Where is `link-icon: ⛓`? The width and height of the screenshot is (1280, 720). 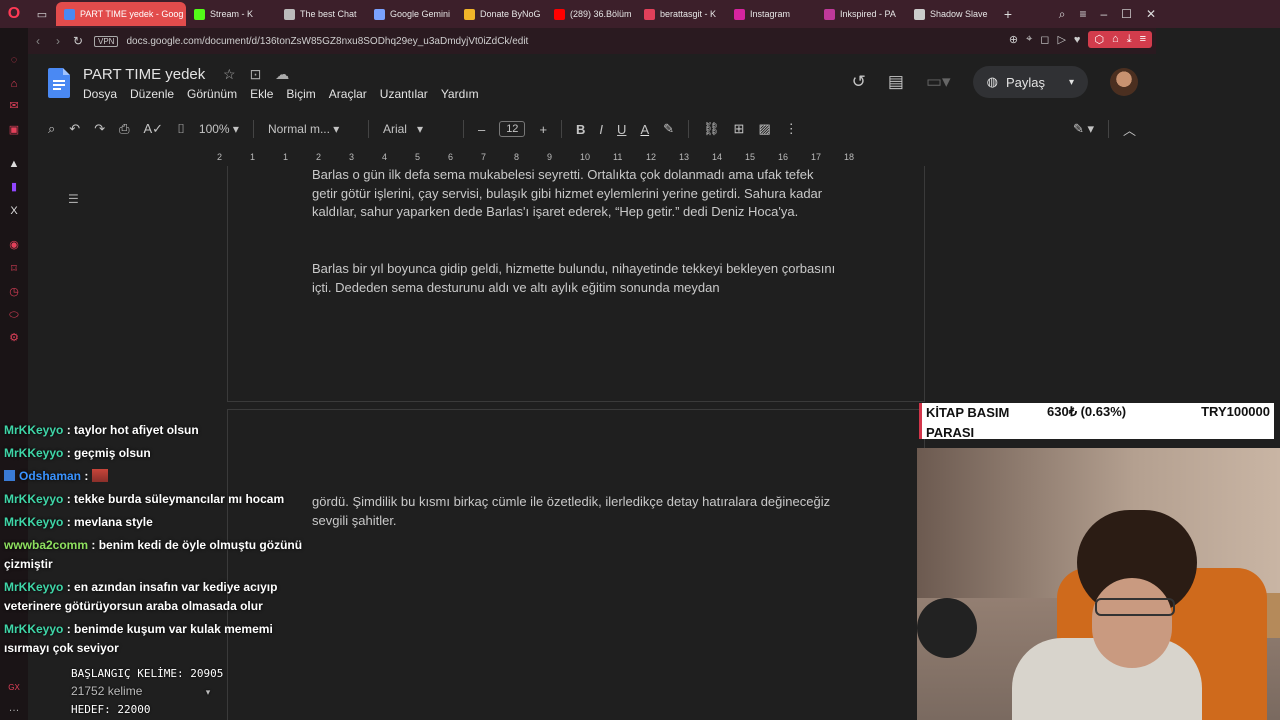 link-icon: ⛓ is located at coordinates (711, 129).